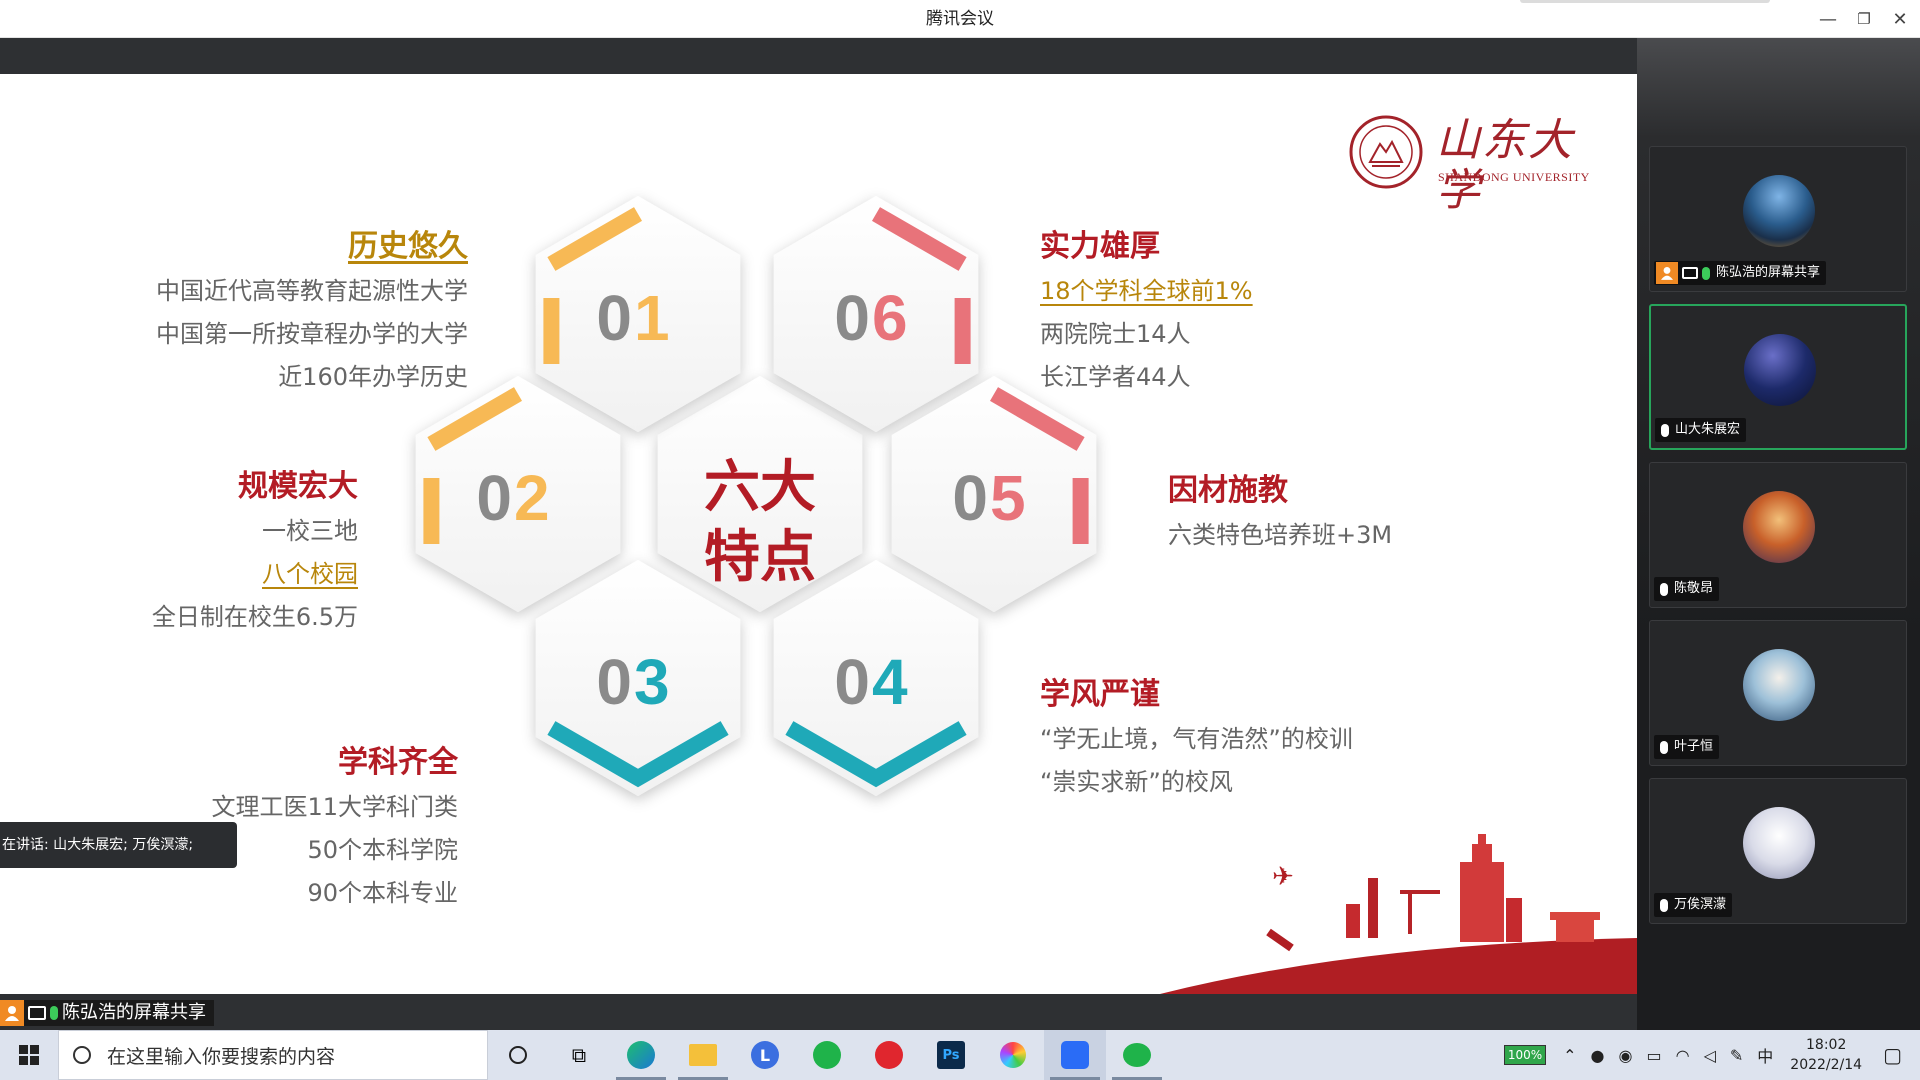 The height and width of the screenshot is (1080, 1920). Describe the element at coordinates (1228, 490) in the screenshot. I see `feature-teaching-title: 因材施教` at that location.